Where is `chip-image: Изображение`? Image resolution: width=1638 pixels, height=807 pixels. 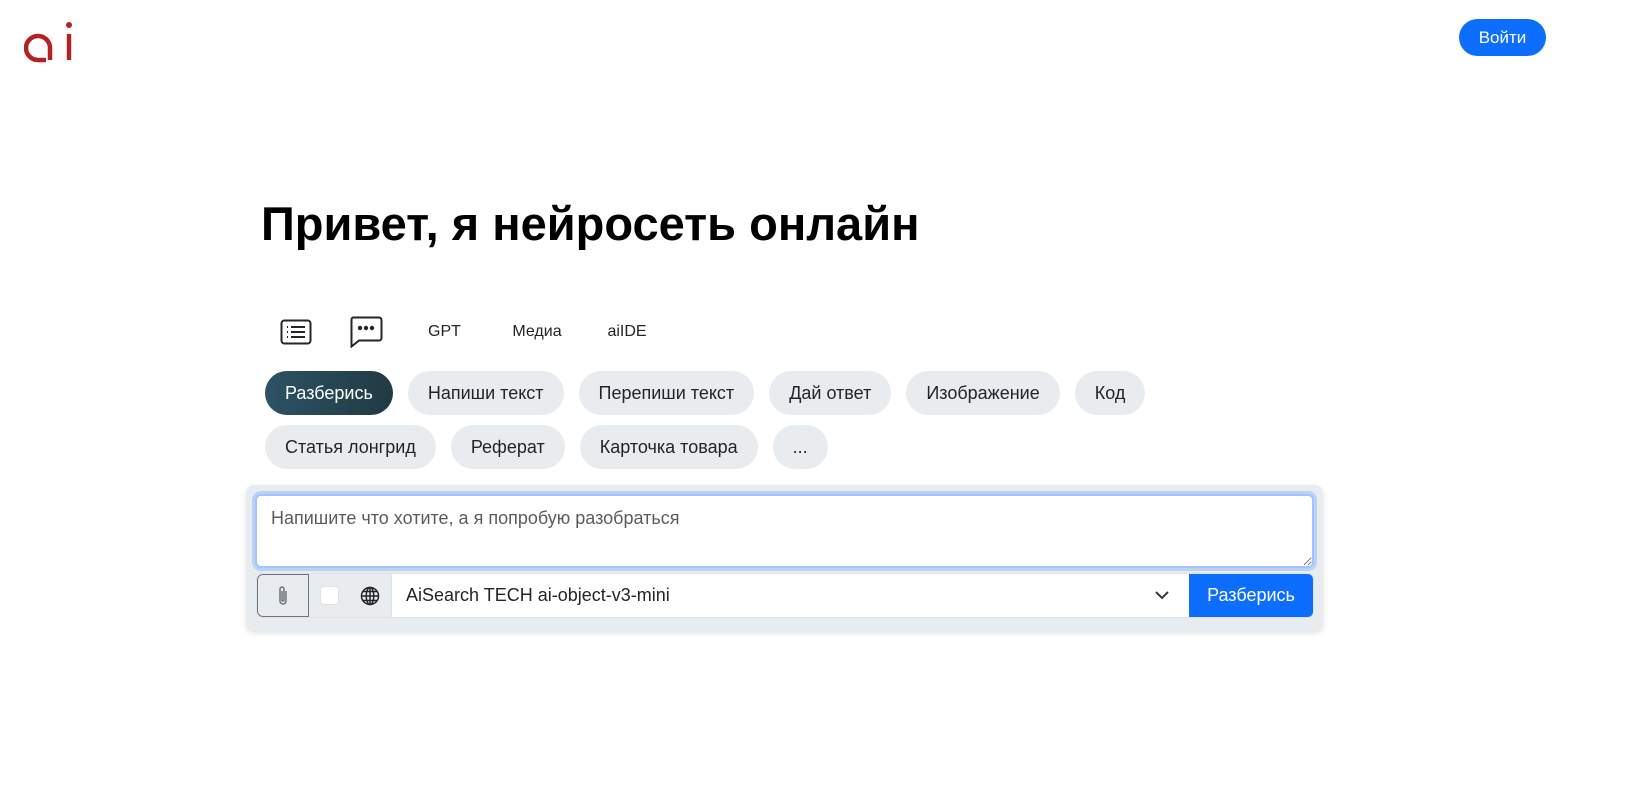 chip-image: Изображение is located at coordinates (983, 393).